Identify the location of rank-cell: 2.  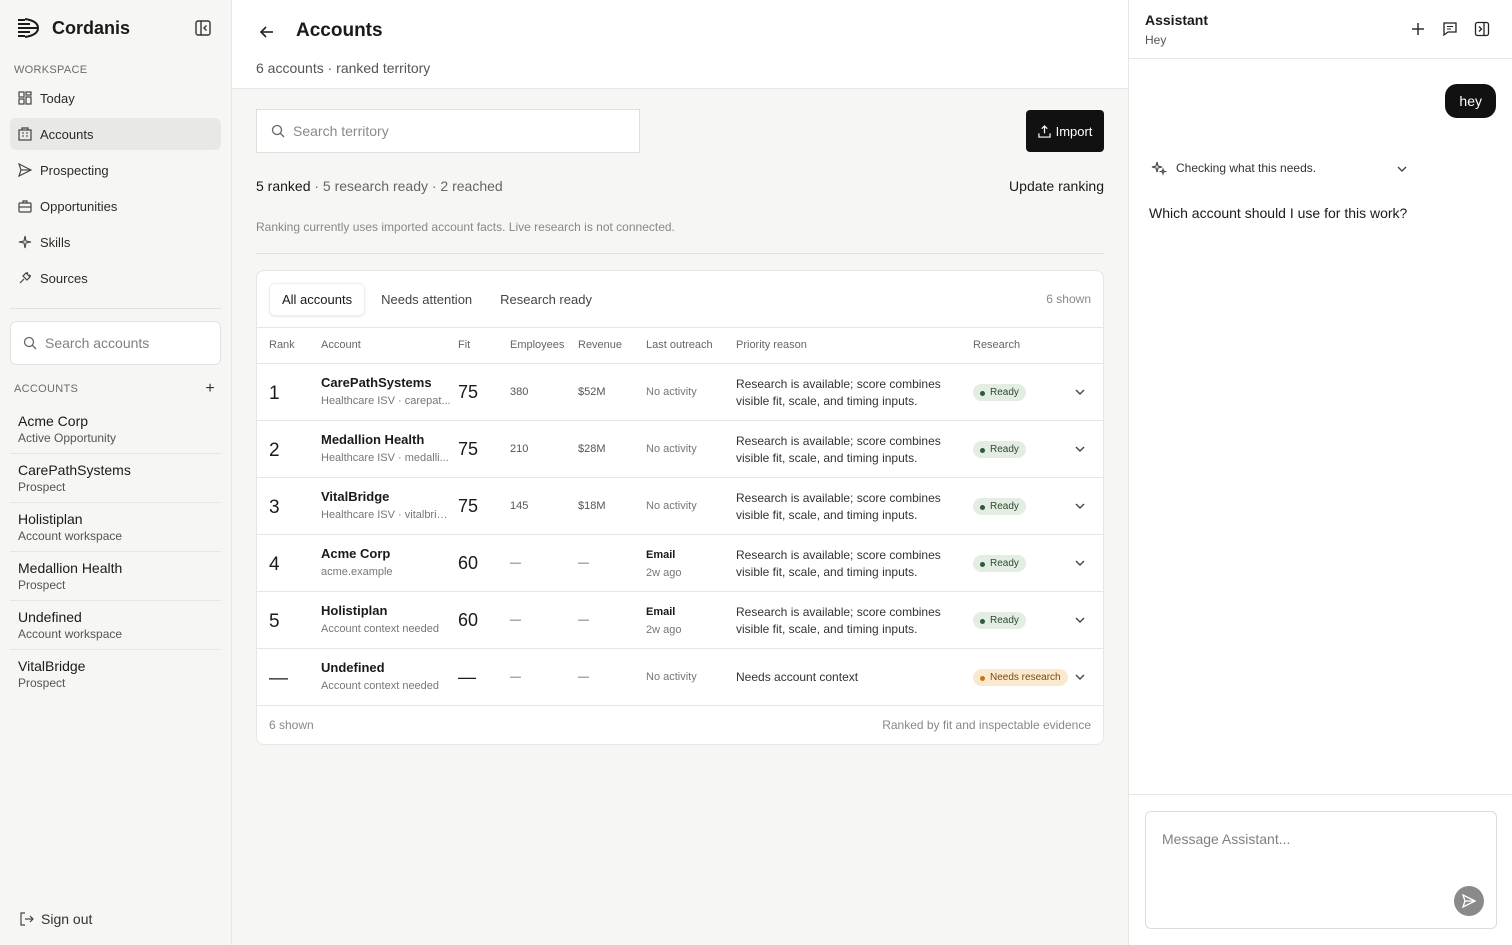
(274, 450).